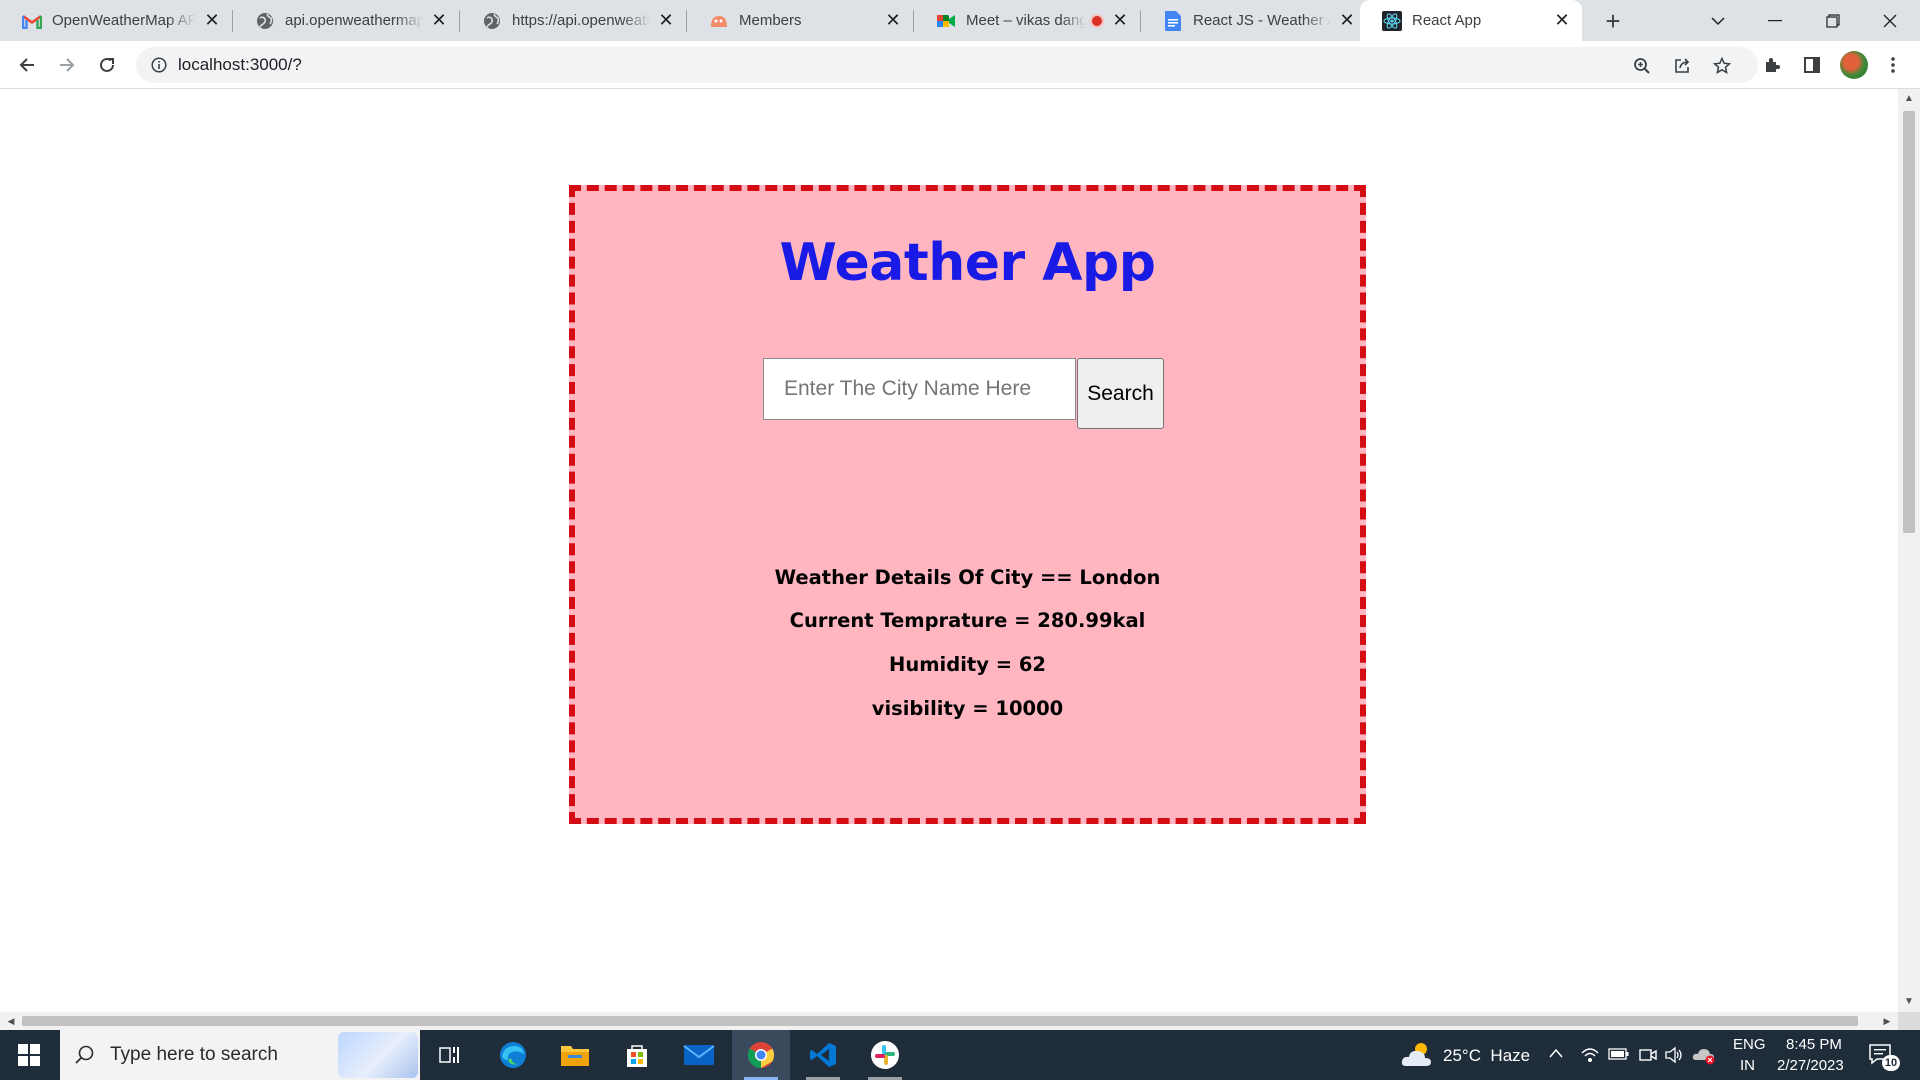 The height and width of the screenshot is (1080, 1920). I want to click on temperature-detail: Current Temprature = 280.99kal, so click(967, 620).